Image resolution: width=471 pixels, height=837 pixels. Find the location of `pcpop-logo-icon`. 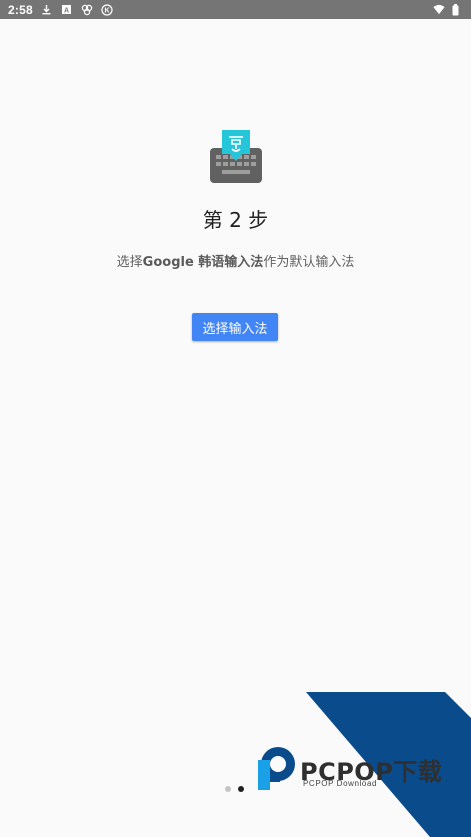

pcpop-logo-icon is located at coordinates (276, 768).